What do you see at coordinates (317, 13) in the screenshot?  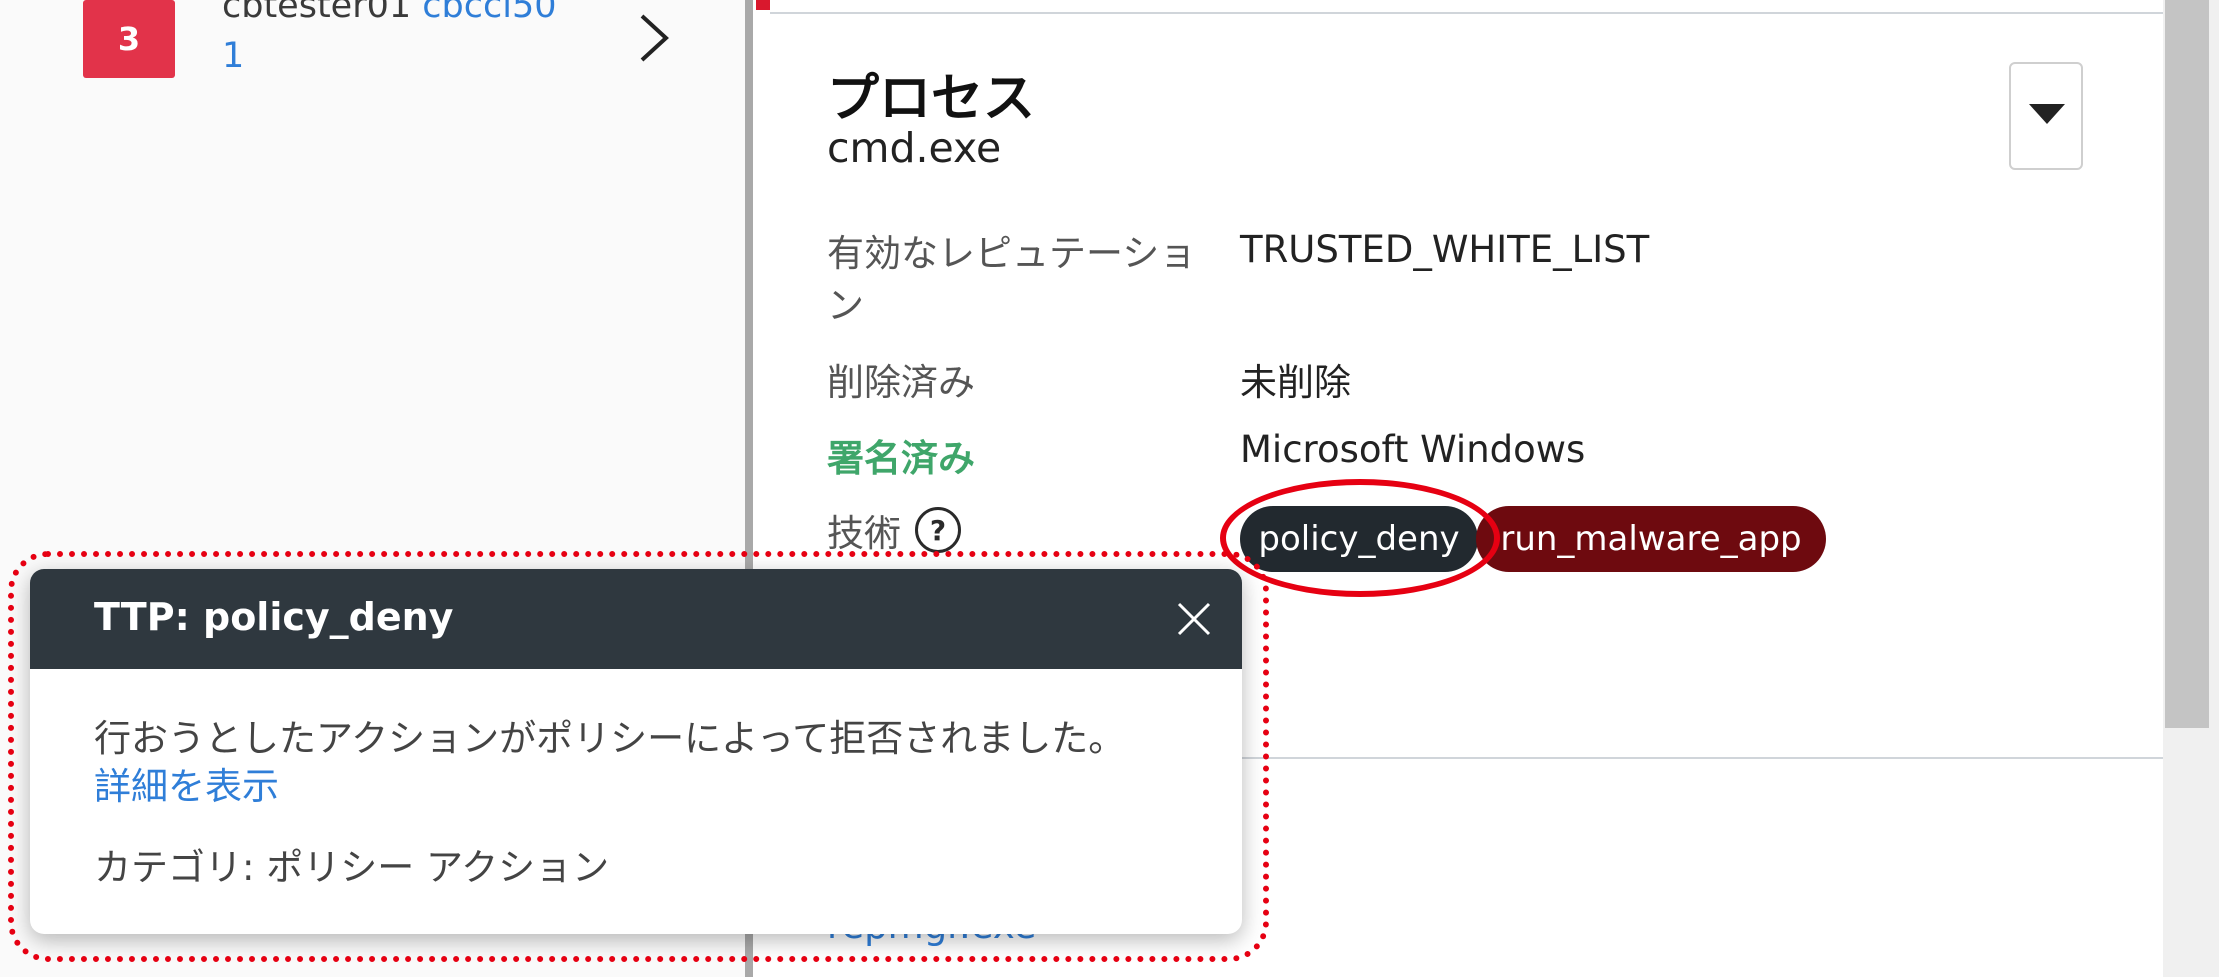 I see `device-name-prefix: cbtester01` at bounding box center [317, 13].